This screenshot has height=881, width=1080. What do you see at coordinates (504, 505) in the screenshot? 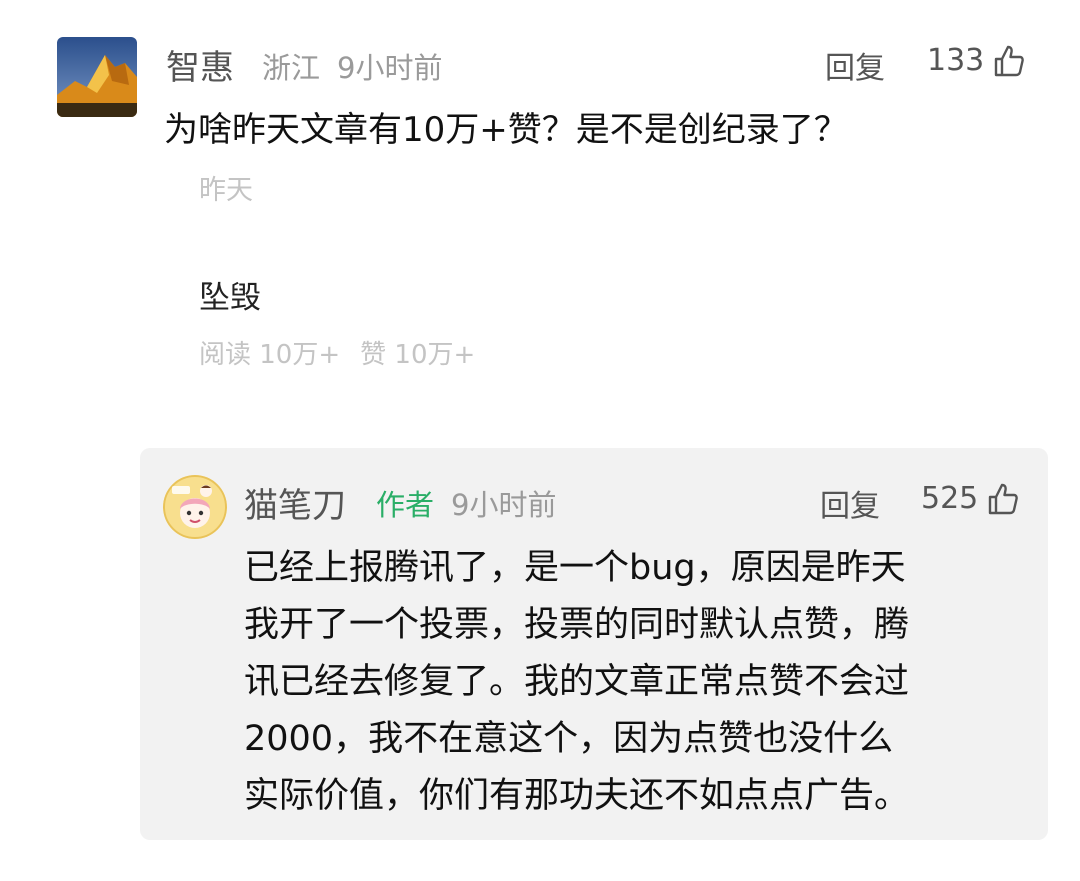
I see `reply-time: 9小时前` at bounding box center [504, 505].